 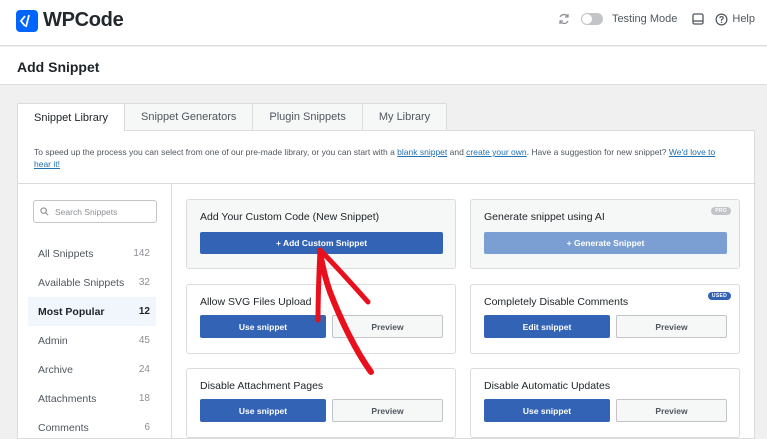 I want to click on search-input, so click(x=105, y=211).